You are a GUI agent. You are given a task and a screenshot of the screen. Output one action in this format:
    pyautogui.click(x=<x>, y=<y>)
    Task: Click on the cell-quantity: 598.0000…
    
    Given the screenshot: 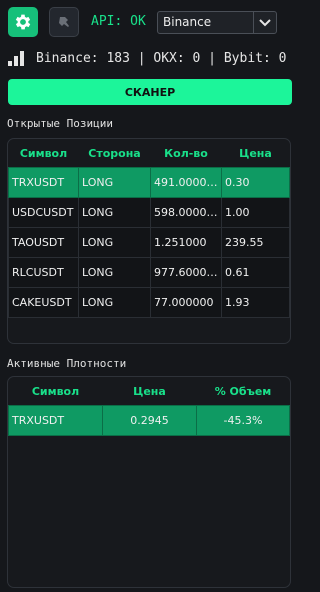 What is the action you would take?
    pyautogui.click(x=186, y=212)
    